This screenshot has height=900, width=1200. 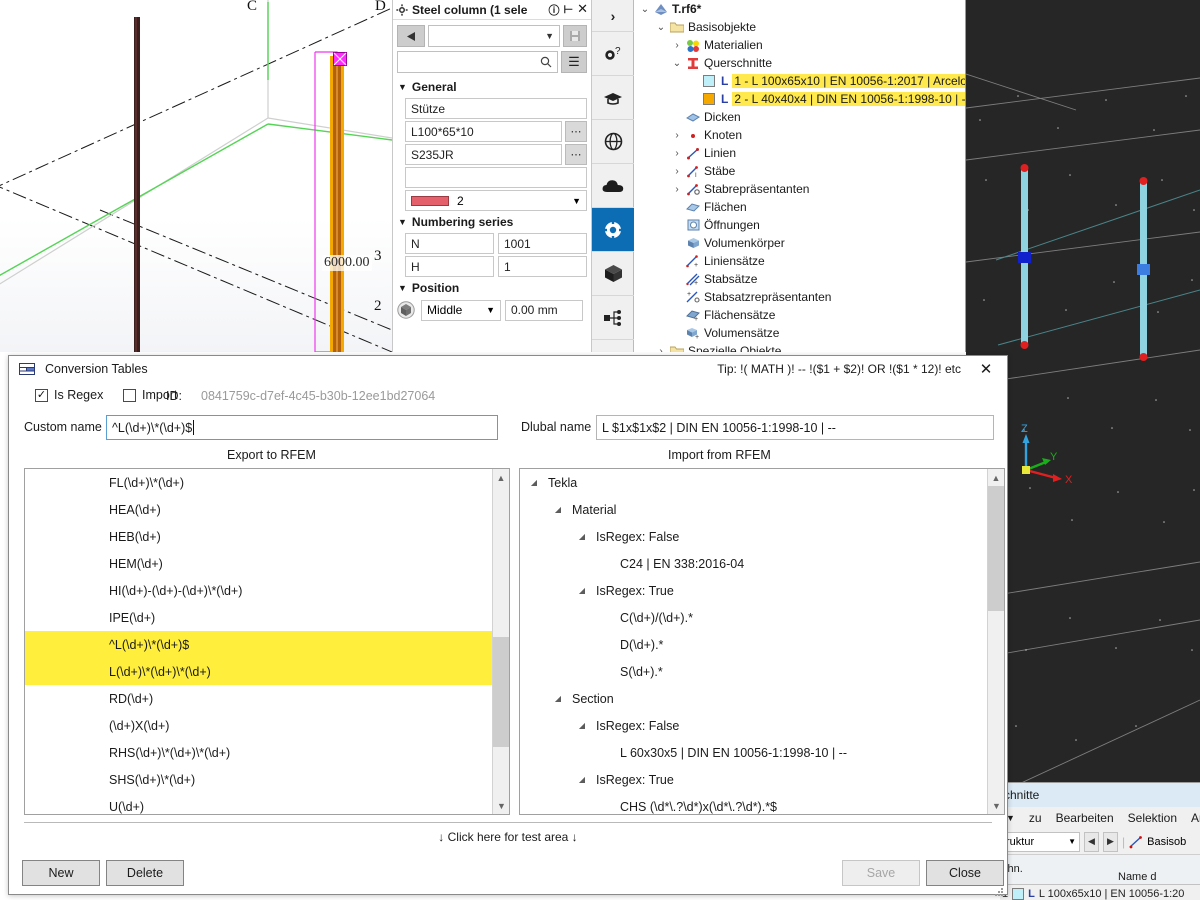 I want to click on rail-settings-help-button: ?, so click(x=613, y=54).